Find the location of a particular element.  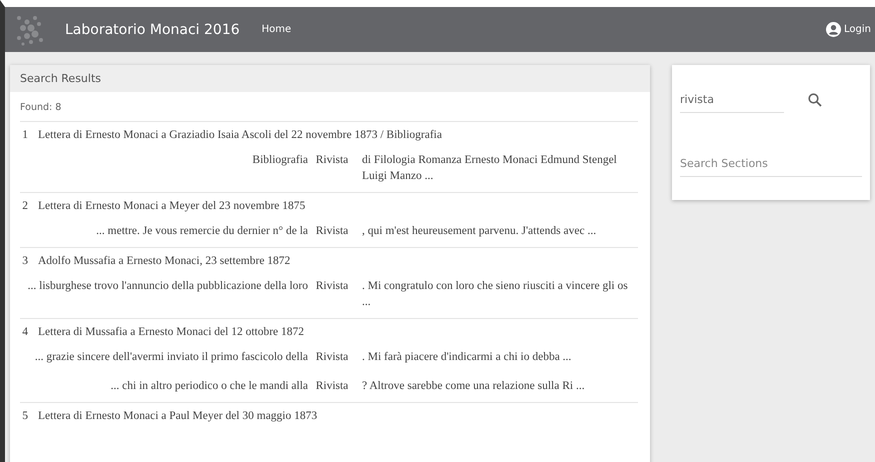

context-before: ... lisburghese trovo l'annuncio della pubblicazione della loro is located at coordinates (167, 286).